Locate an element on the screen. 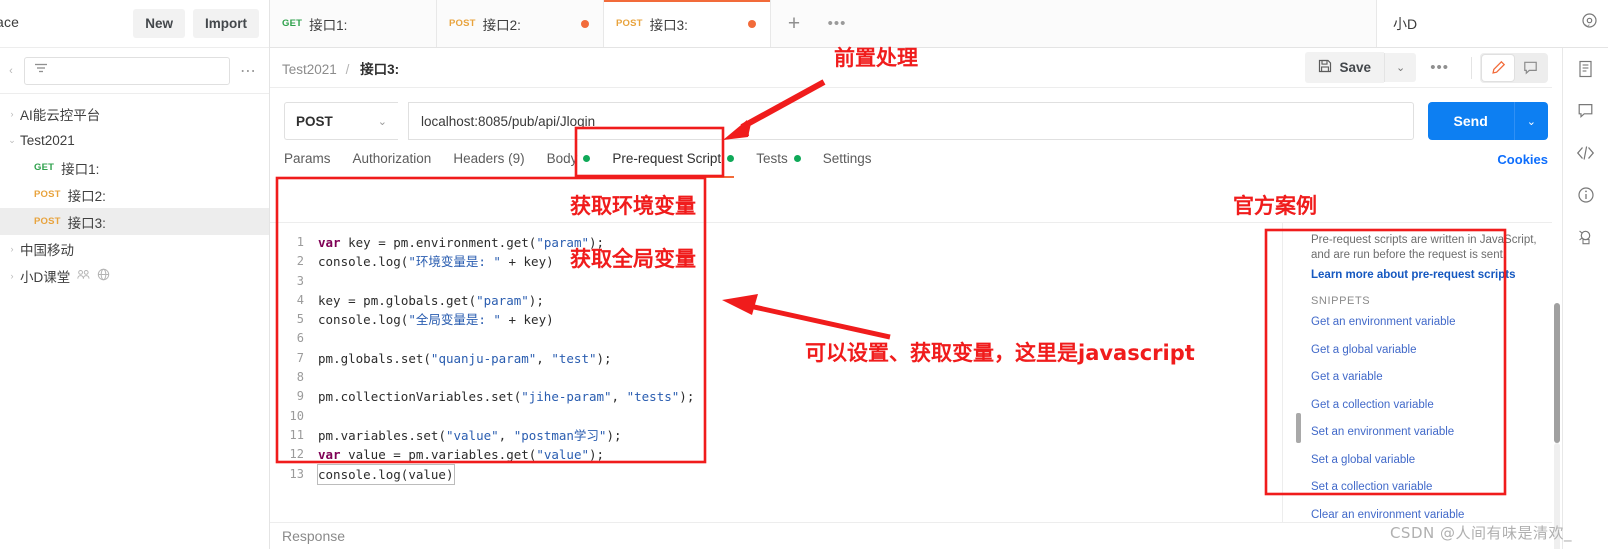  new-tab-button: + is located at coordinates (794, 23).